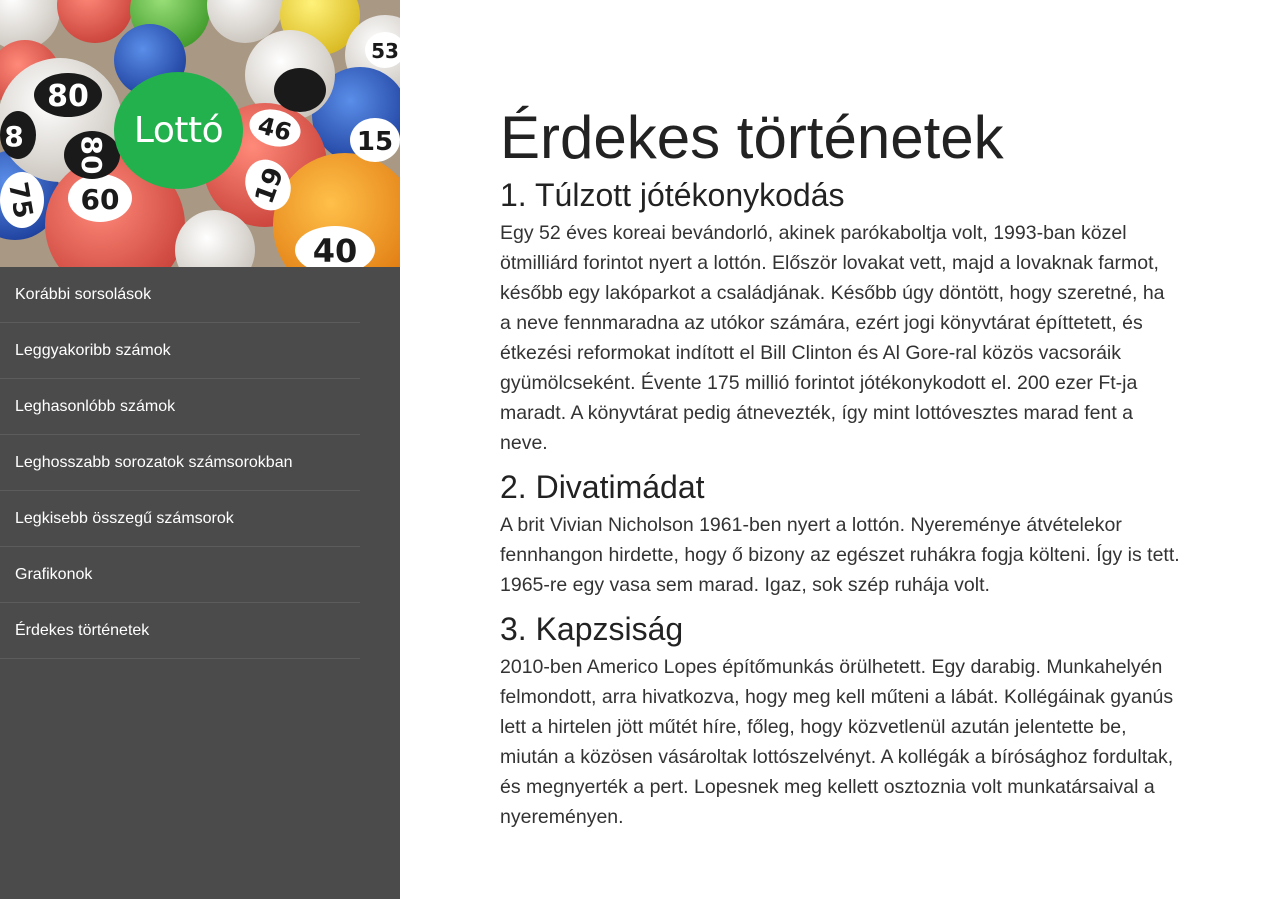 This screenshot has width=1280, height=899. What do you see at coordinates (592, 629) in the screenshot?
I see `story-heading: 3. Kapzsiság` at bounding box center [592, 629].